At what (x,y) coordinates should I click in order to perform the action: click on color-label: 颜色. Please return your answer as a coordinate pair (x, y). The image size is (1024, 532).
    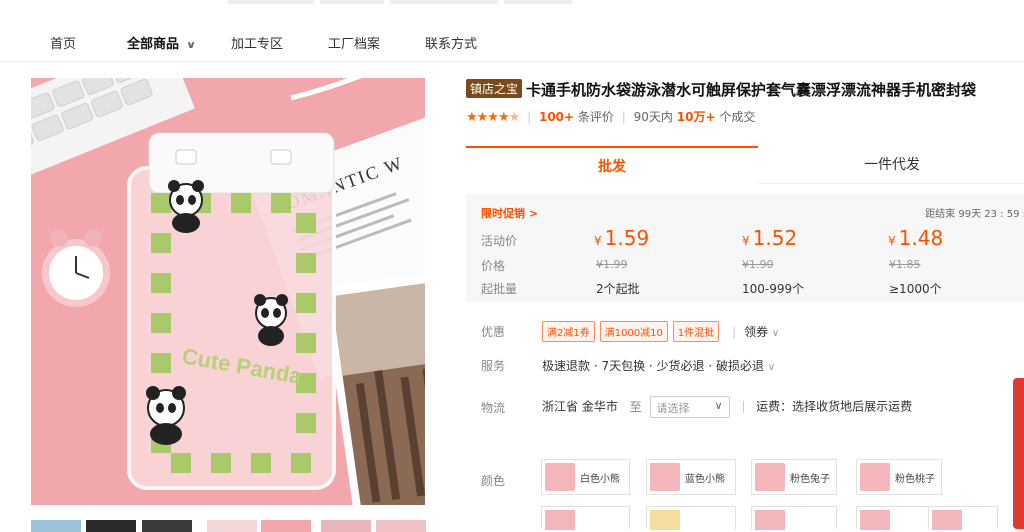
    Looking at the image, I should click on (493, 481).